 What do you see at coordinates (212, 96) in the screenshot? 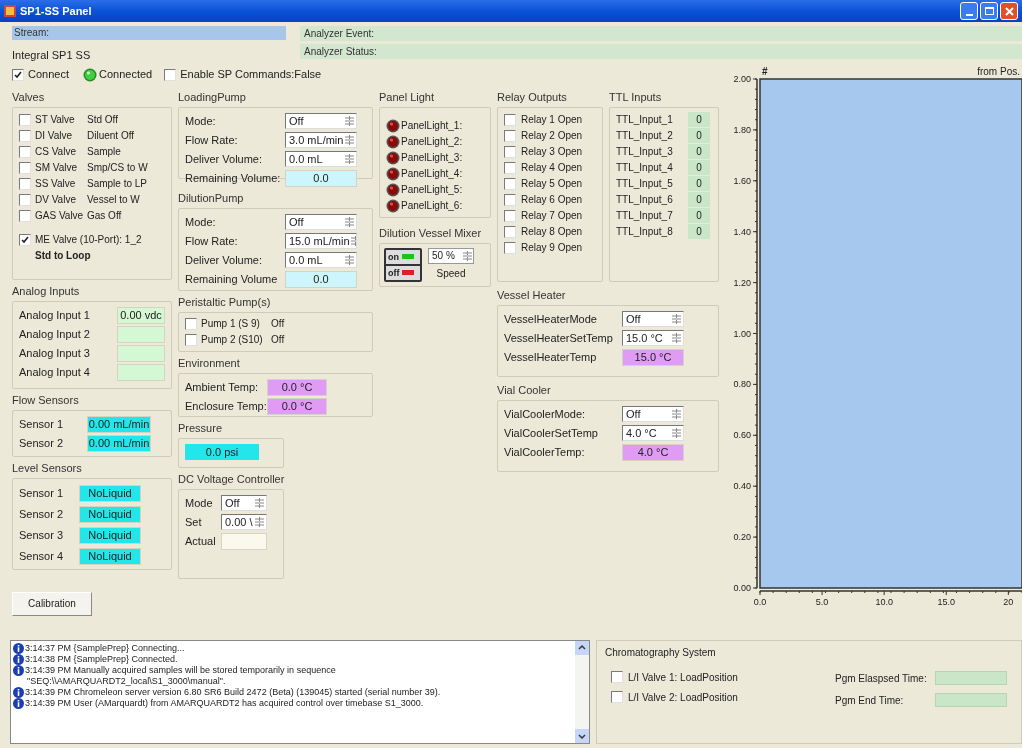
I see `group-title: LoadingPump` at bounding box center [212, 96].